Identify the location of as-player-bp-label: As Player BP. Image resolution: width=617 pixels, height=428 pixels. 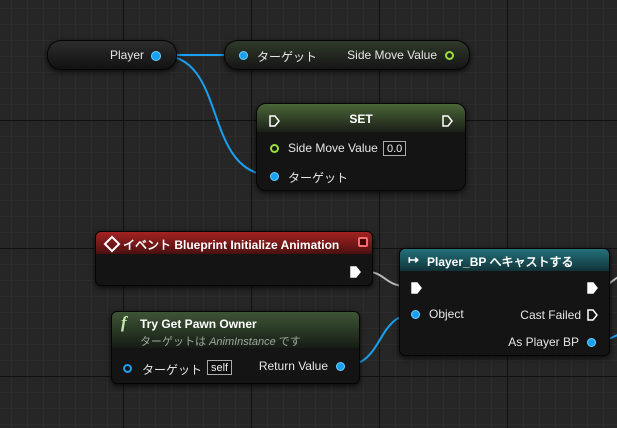
(543, 342).